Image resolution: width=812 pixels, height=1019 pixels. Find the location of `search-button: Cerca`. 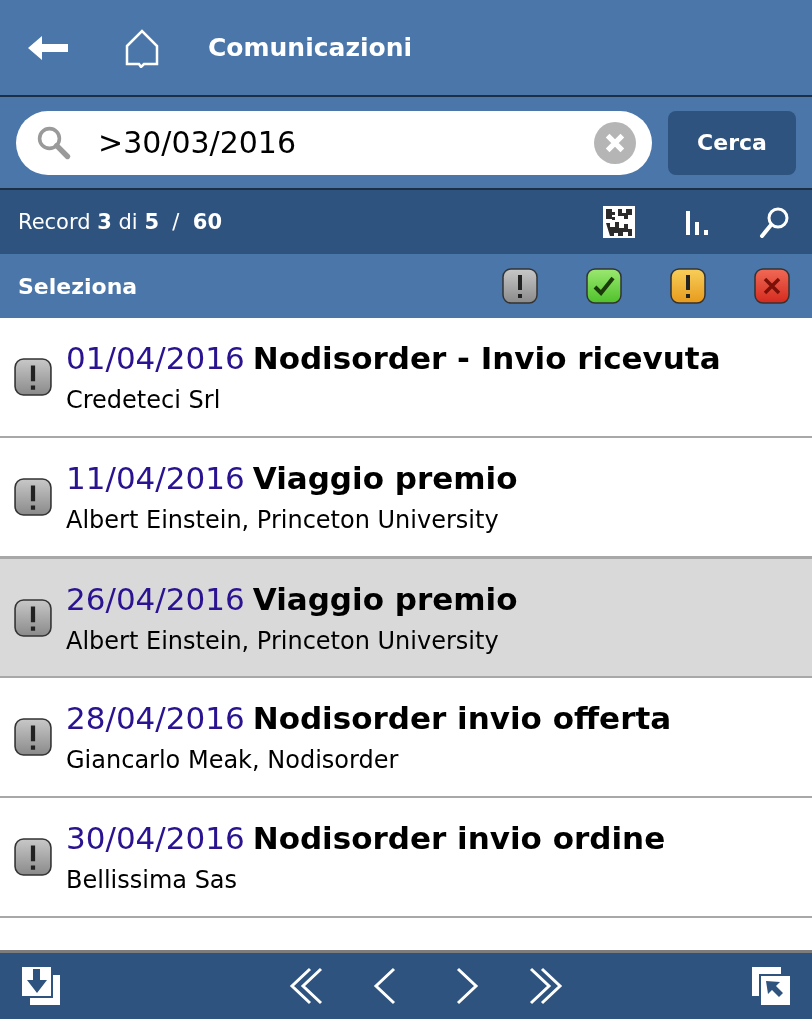

search-button: Cerca is located at coordinates (732, 142).